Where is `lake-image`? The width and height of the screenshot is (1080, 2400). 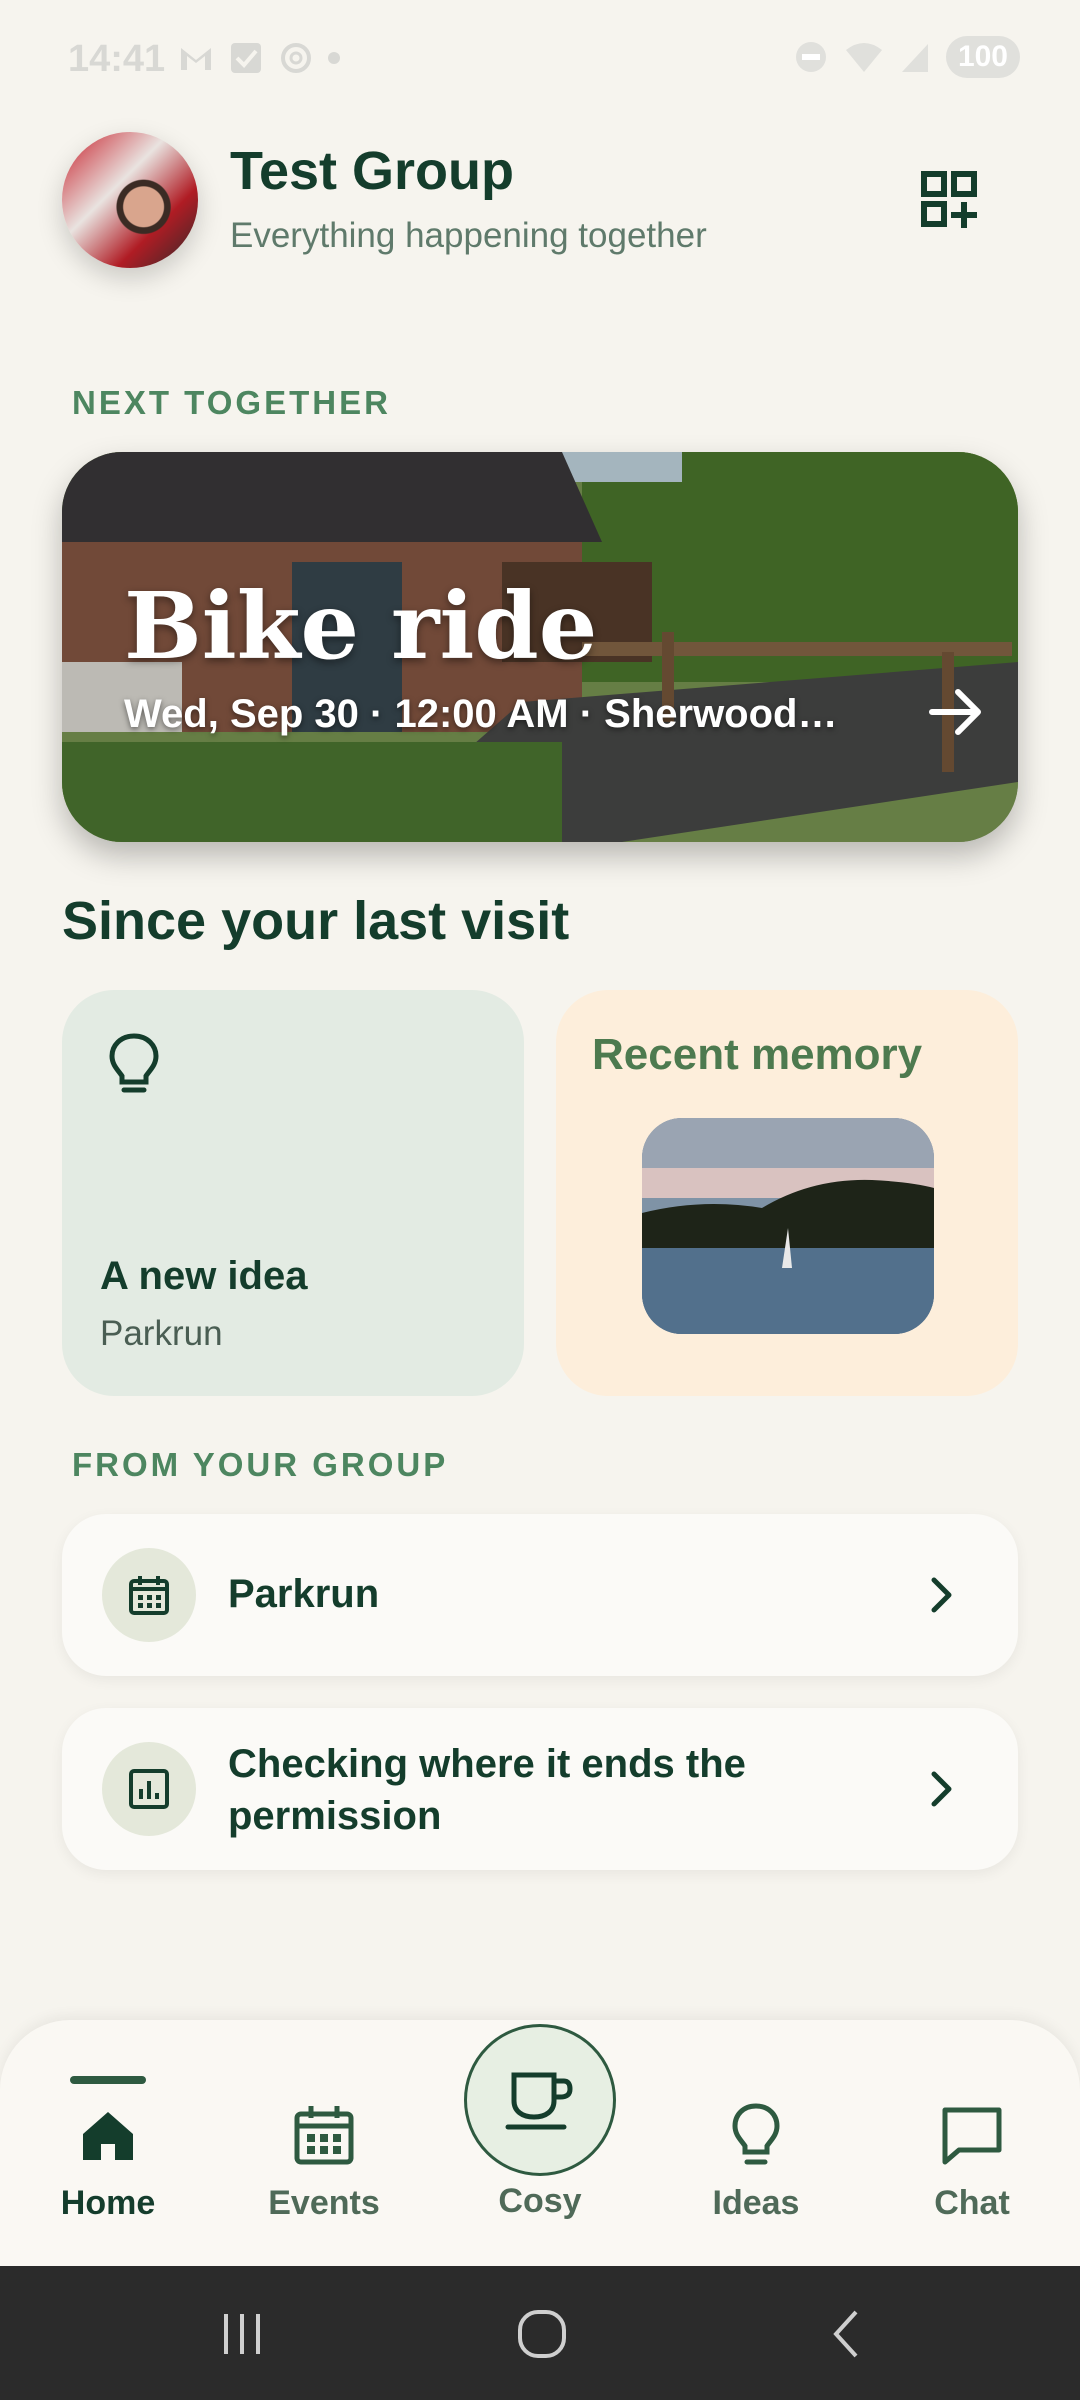 lake-image is located at coordinates (788, 1226).